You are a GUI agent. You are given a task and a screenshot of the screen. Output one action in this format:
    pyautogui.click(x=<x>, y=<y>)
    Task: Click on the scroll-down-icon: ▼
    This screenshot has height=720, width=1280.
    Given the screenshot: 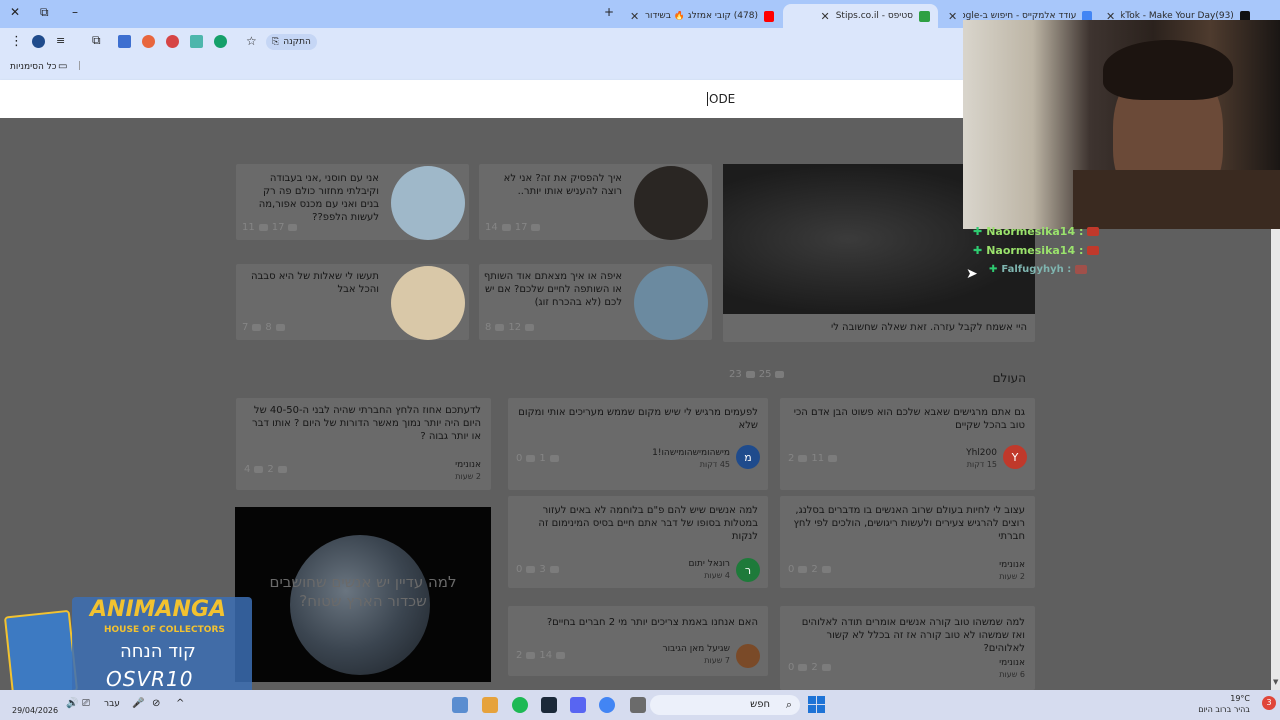 What is the action you would take?
    pyautogui.click(x=1275, y=682)
    